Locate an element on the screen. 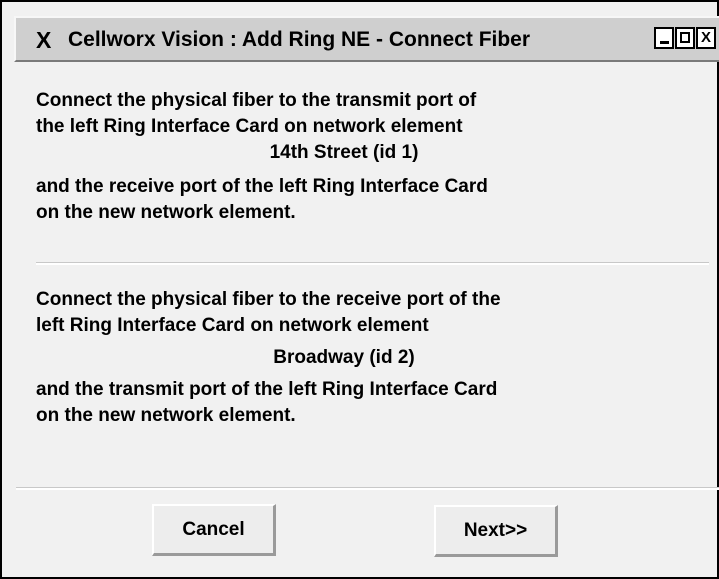  network-element-name: Broadway (id 2) is located at coordinates (344, 357).